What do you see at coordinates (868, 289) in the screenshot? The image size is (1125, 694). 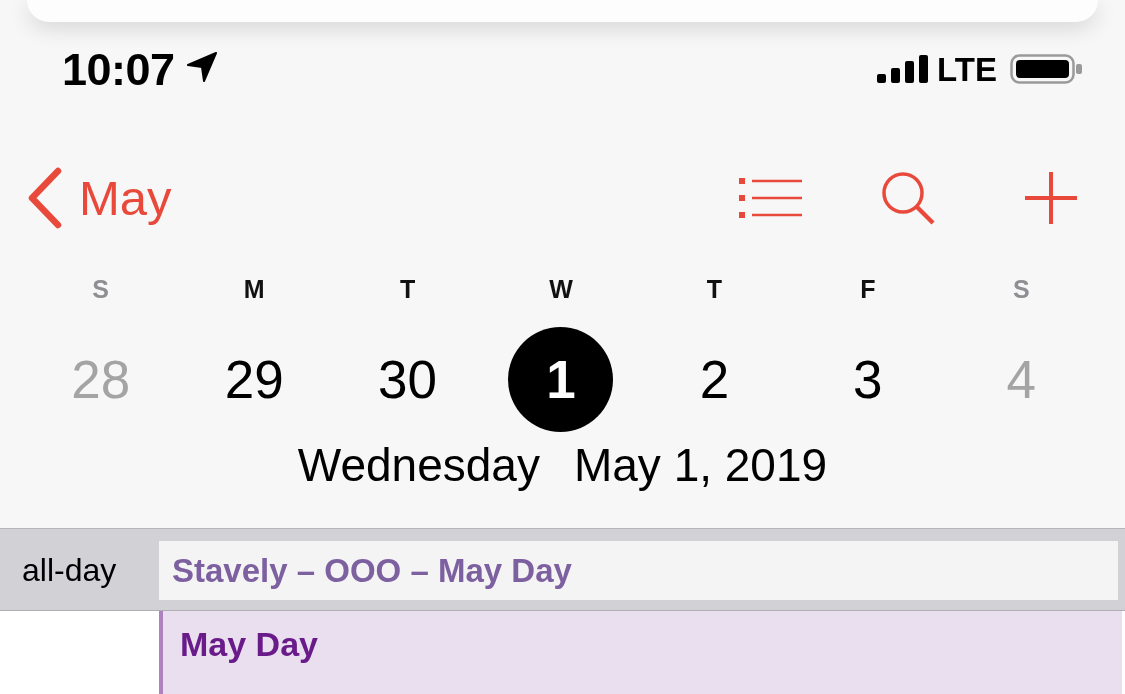 I see `weekday-label: F` at bounding box center [868, 289].